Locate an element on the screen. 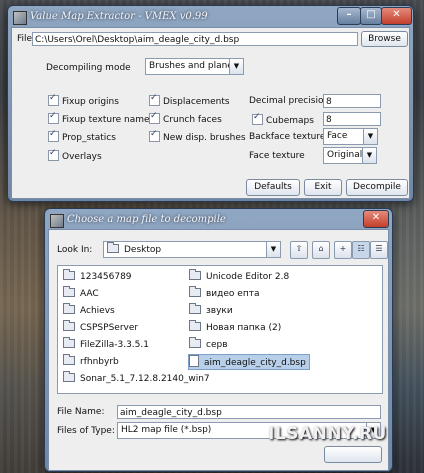 The height and width of the screenshot is (473, 424). open-button is located at coordinates (353, 454).